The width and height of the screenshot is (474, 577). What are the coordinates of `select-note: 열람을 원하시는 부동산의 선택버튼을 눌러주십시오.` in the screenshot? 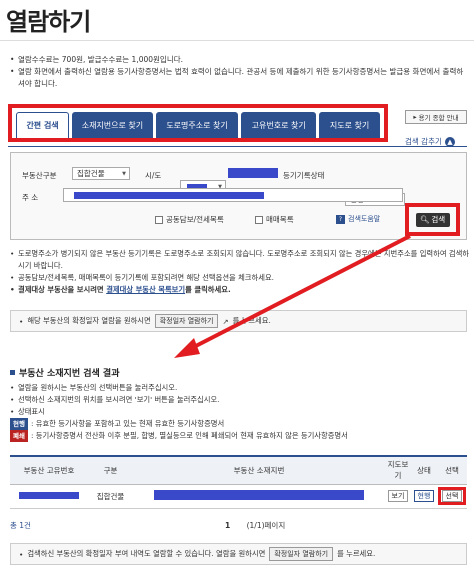 It's located at (240, 388).